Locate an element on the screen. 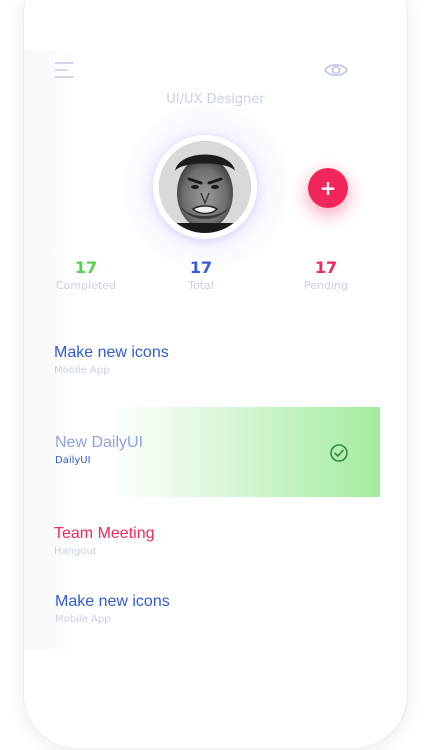 The image size is (429, 750). task-subtitle: DailyUI is located at coordinates (73, 460).